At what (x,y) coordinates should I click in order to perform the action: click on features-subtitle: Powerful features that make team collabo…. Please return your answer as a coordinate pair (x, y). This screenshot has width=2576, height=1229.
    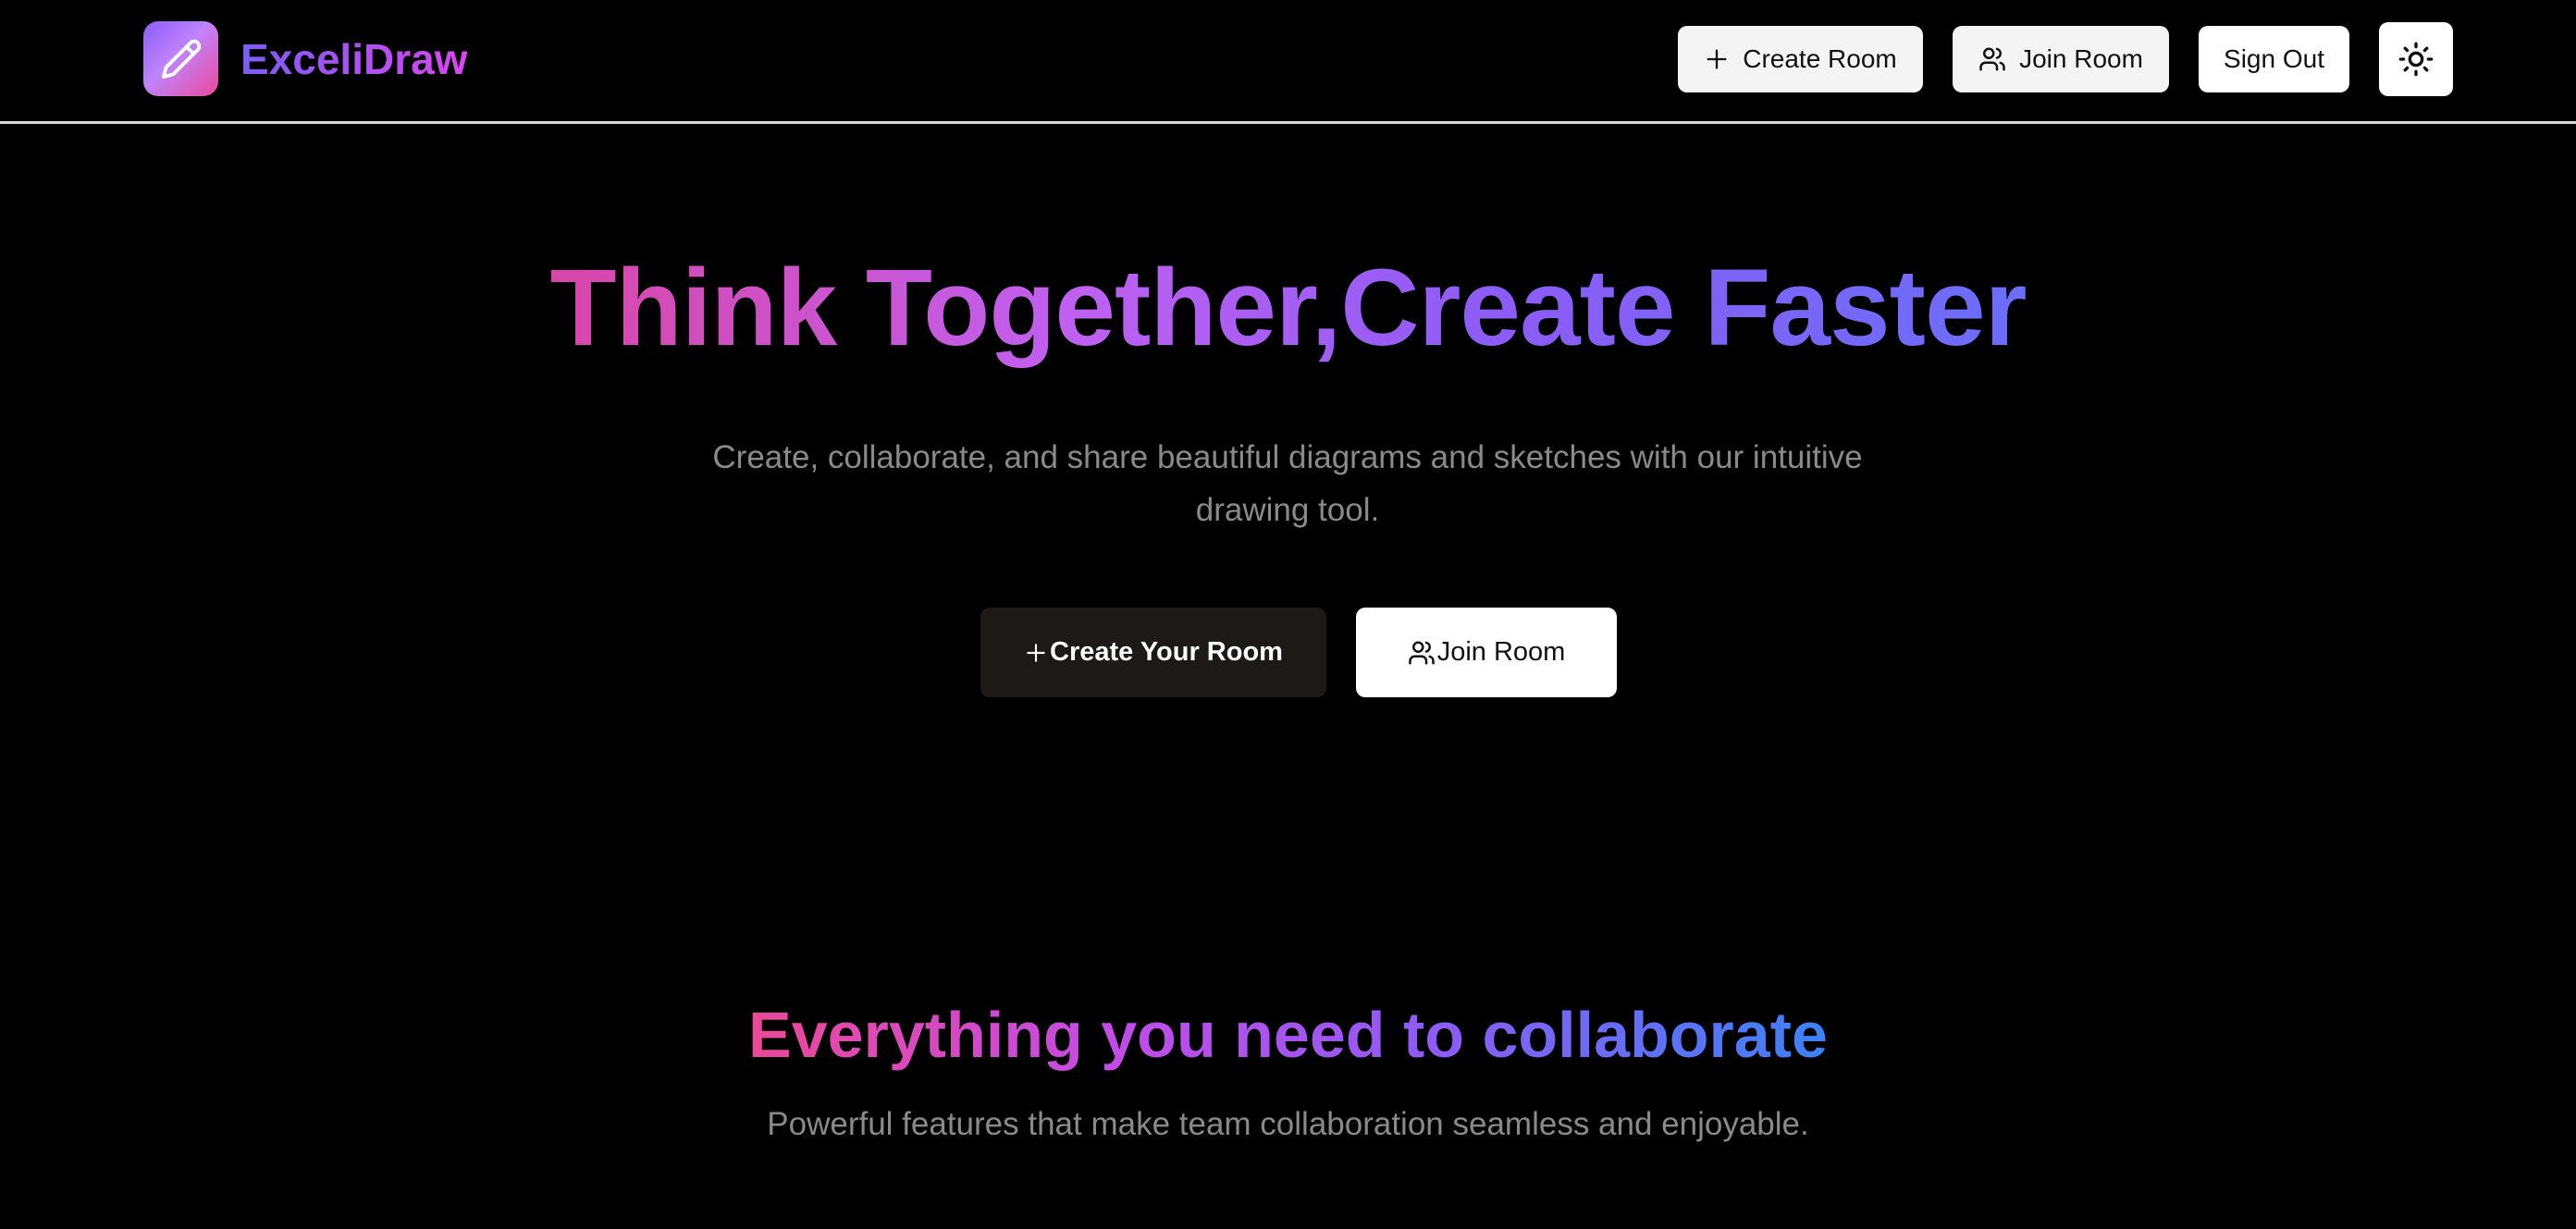
    Looking at the image, I should click on (1288, 1124).